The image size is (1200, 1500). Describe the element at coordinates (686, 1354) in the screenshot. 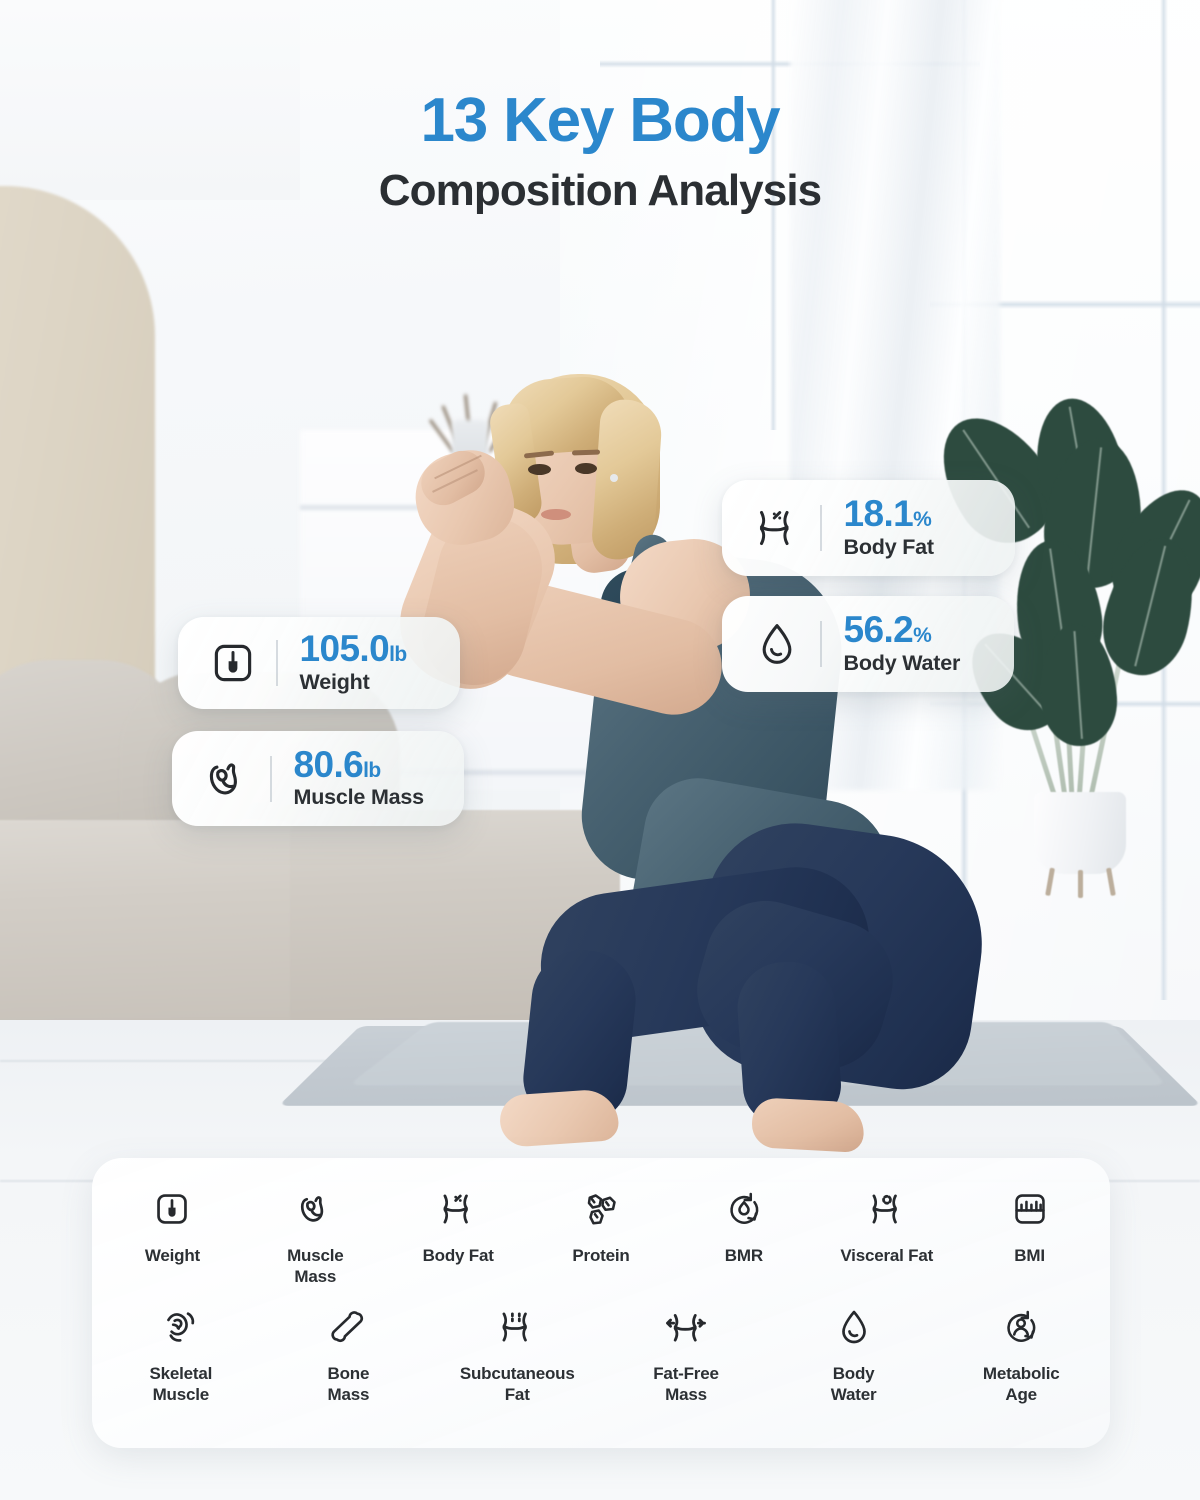

I see `feature-fat-free-mass: Fat-Free Mass` at that location.